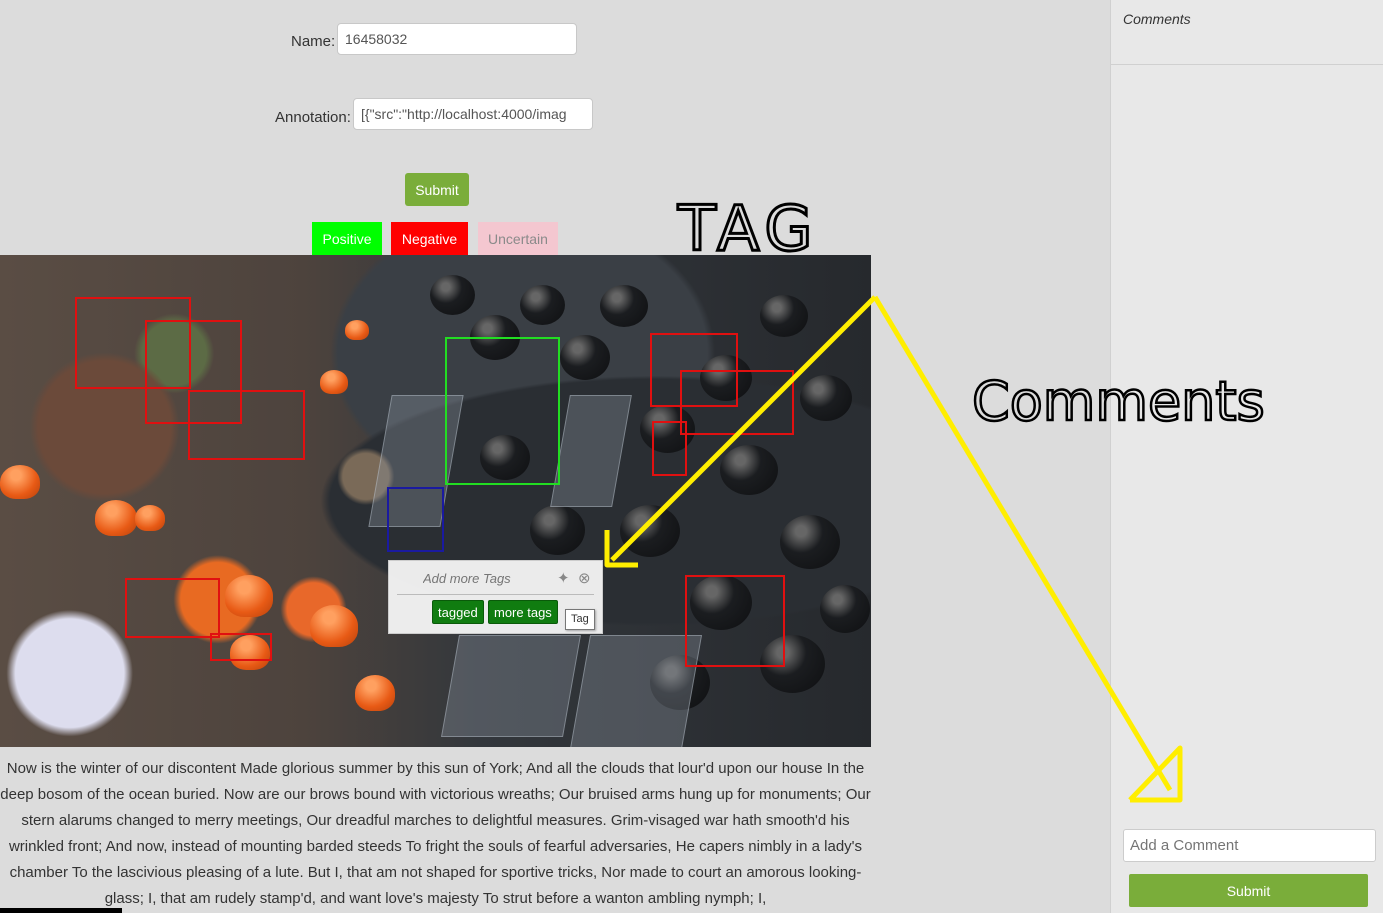 This screenshot has height=913, width=1383. I want to click on annotation-box-selected, so click(415, 519).